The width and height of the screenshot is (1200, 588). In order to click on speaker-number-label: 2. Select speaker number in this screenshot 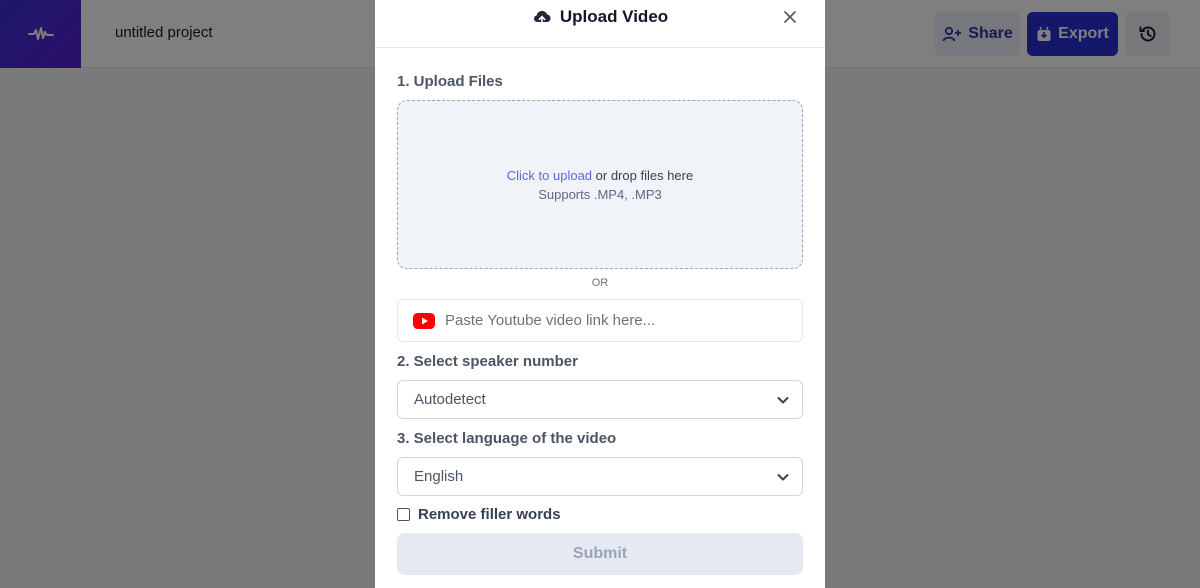, I will do `click(487, 361)`.